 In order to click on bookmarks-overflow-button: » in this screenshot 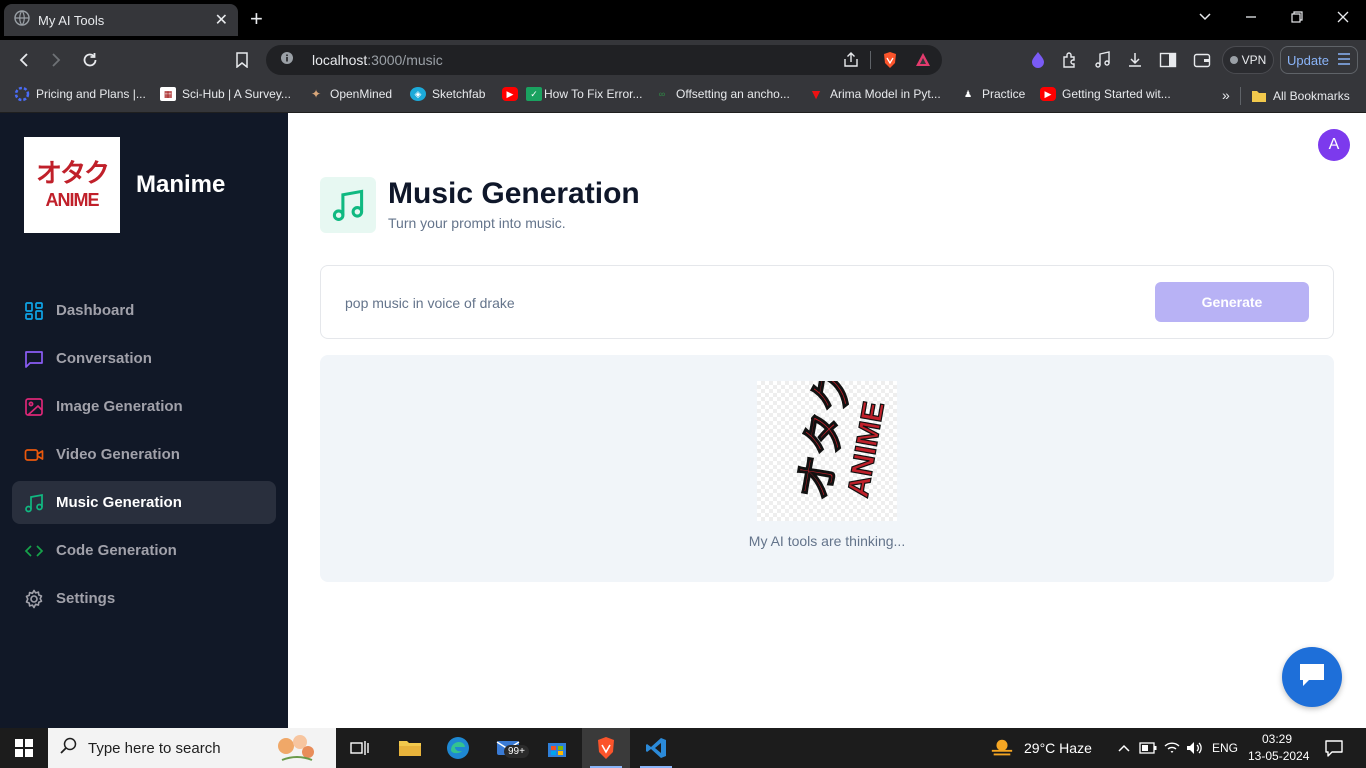, I will do `click(1226, 95)`.